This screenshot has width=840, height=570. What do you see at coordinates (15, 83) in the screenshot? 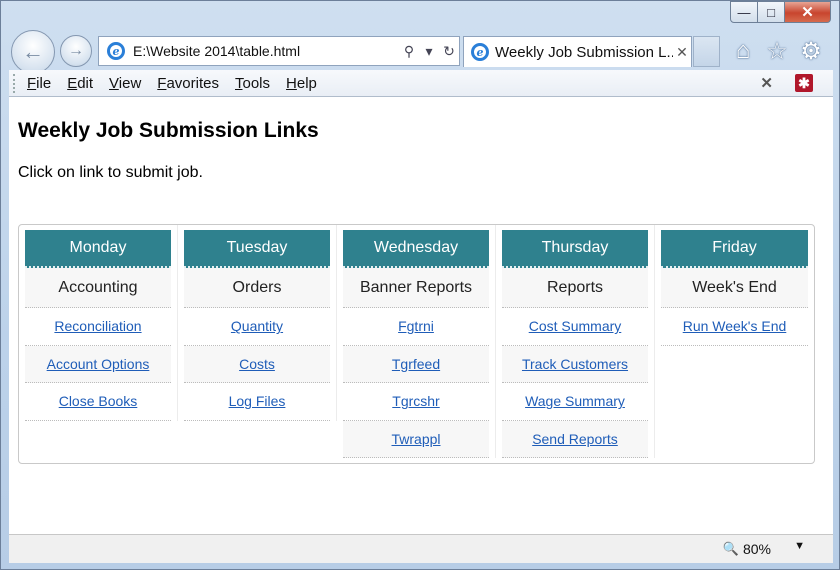
I see `menu-grip` at bounding box center [15, 83].